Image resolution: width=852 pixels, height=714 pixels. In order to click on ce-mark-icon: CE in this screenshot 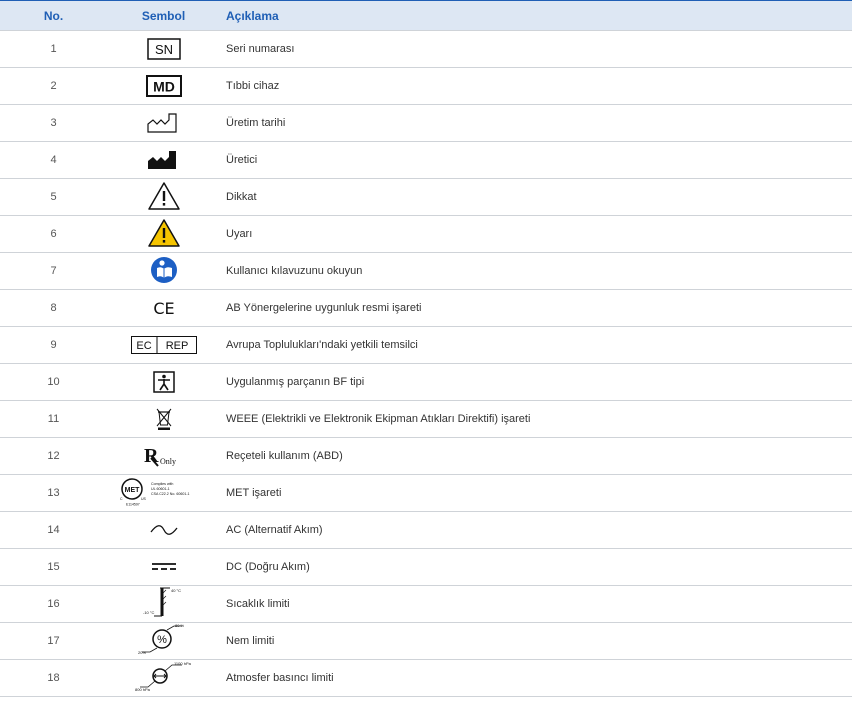, I will do `click(163, 308)`.